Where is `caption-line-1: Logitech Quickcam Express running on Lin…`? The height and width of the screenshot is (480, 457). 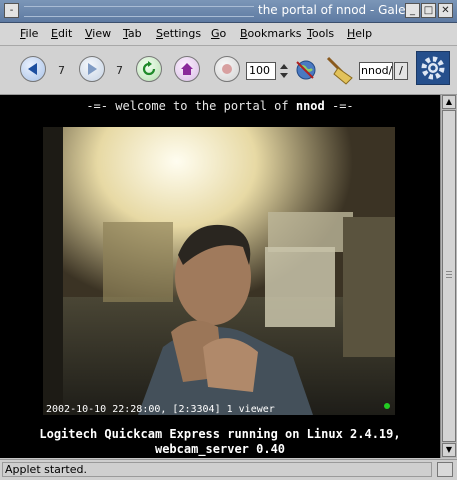
caption-line-1: Logitech Quickcam Express running on Lin… is located at coordinates (220, 434).